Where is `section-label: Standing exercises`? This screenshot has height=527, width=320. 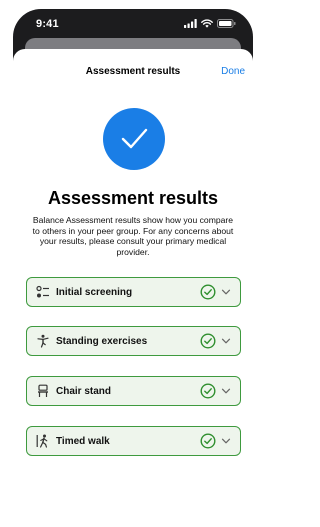 section-label: Standing exercises is located at coordinates (102, 341).